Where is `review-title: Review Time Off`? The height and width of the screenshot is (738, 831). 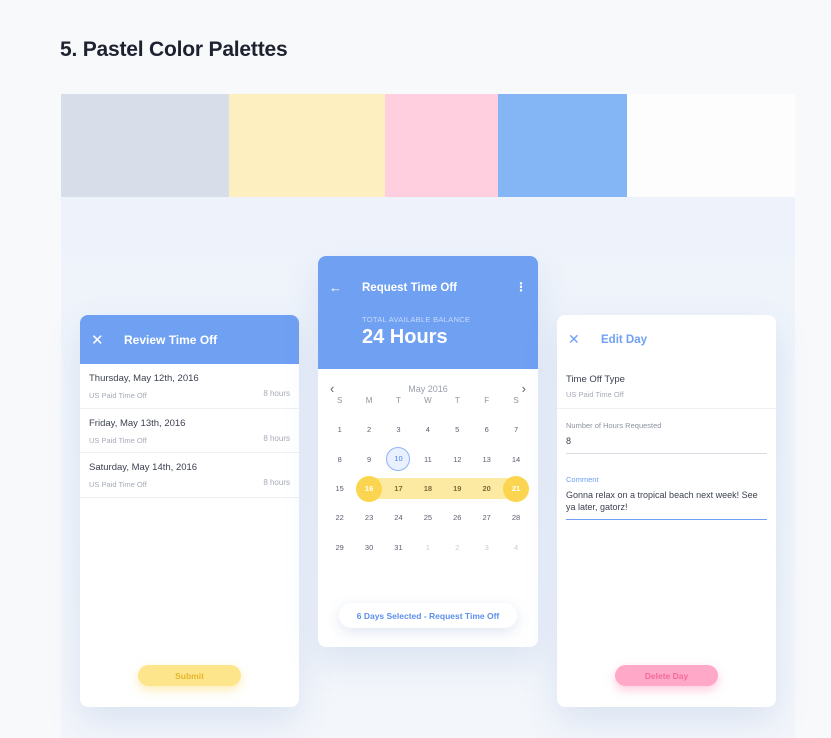 review-title: Review Time Off is located at coordinates (171, 339).